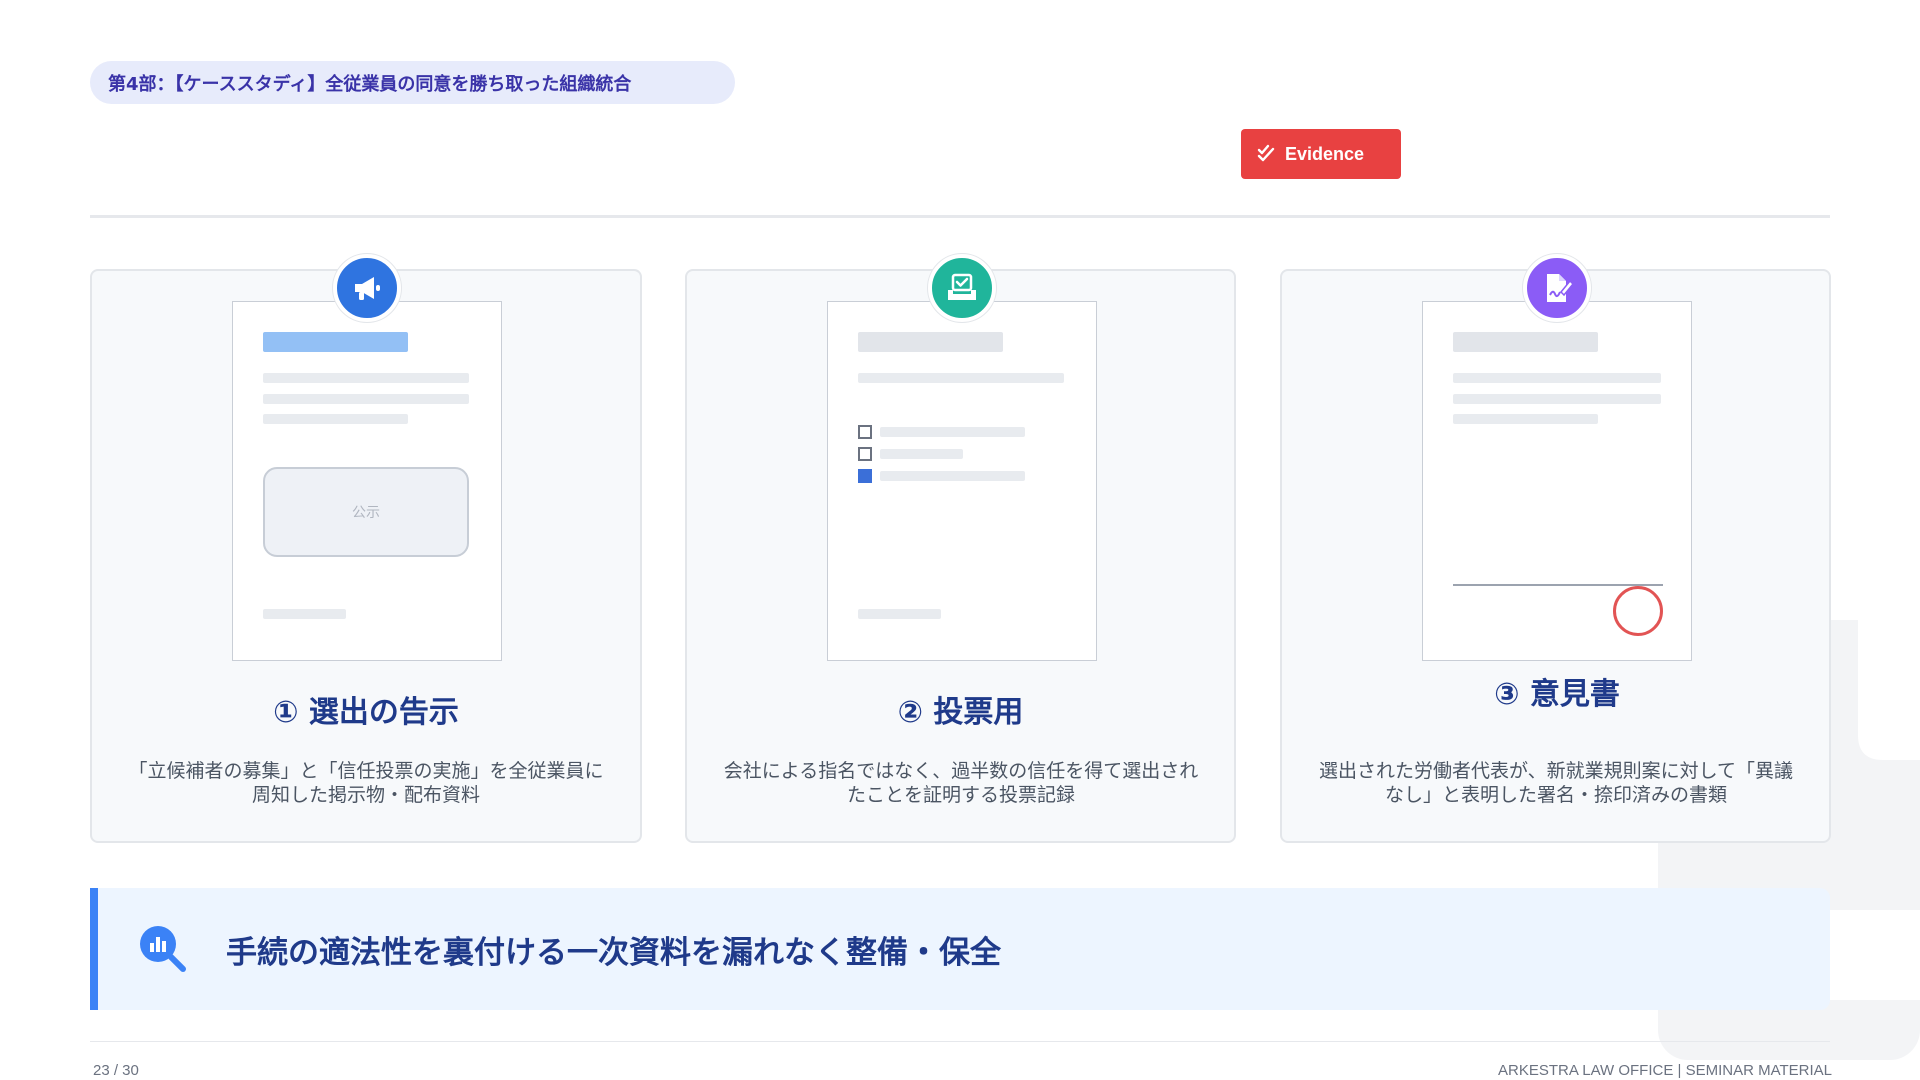  What do you see at coordinates (1665, 1070) in the screenshot?
I see `footer-credit: ARKESTRA LAW OFFICE | SEMINAR MATERIAL` at bounding box center [1665, 1070].